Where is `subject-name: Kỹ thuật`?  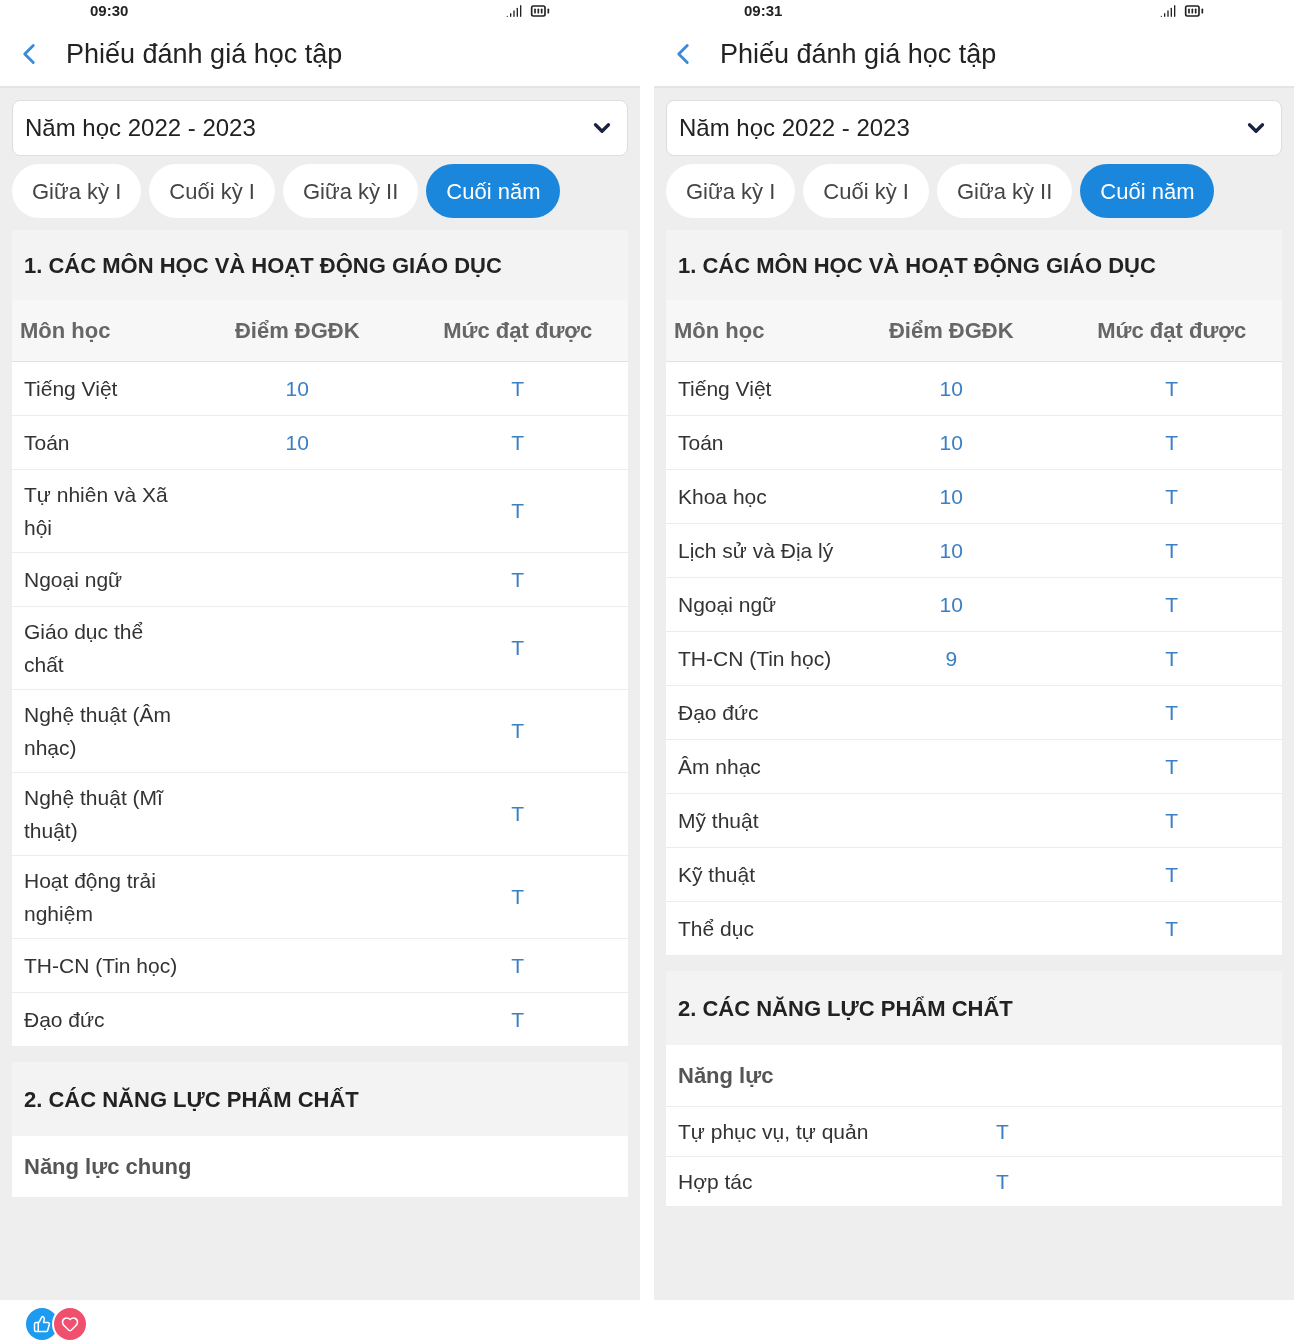
subject-name: Kỹ thuật is located at coordinates (717, 875).